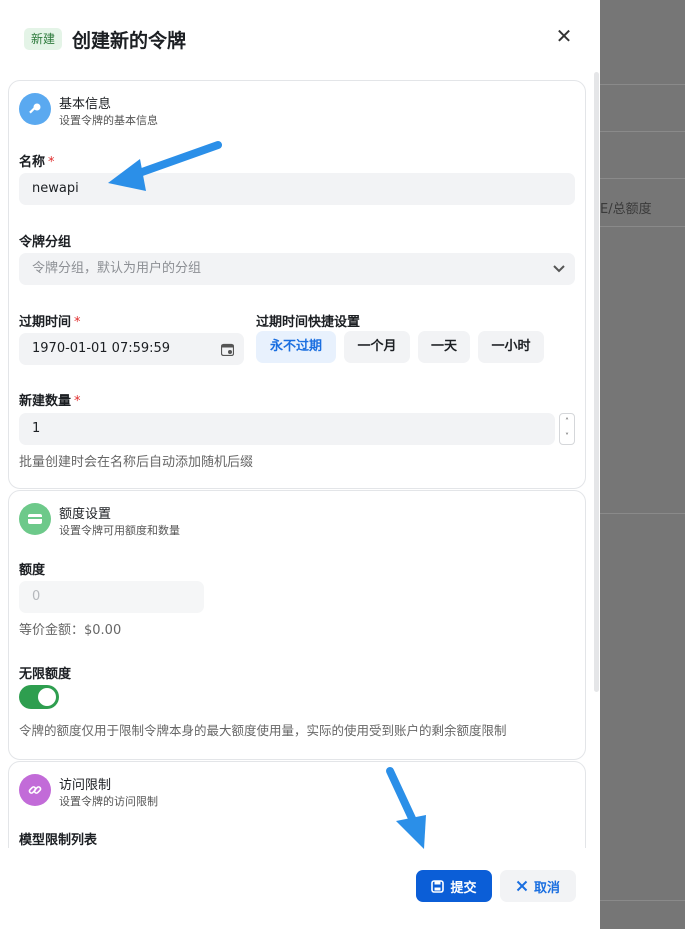 The image size is (685, 929). I want to click on quota-note: 令牌的额度仅用于限制令牌本身的最大额度使用量，实际的使用受到账户的剩余额度限制, so click(263, 730).